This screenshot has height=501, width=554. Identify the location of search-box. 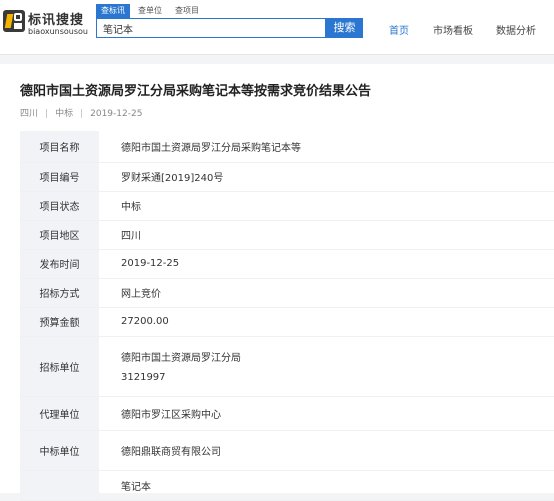
(212, 28).